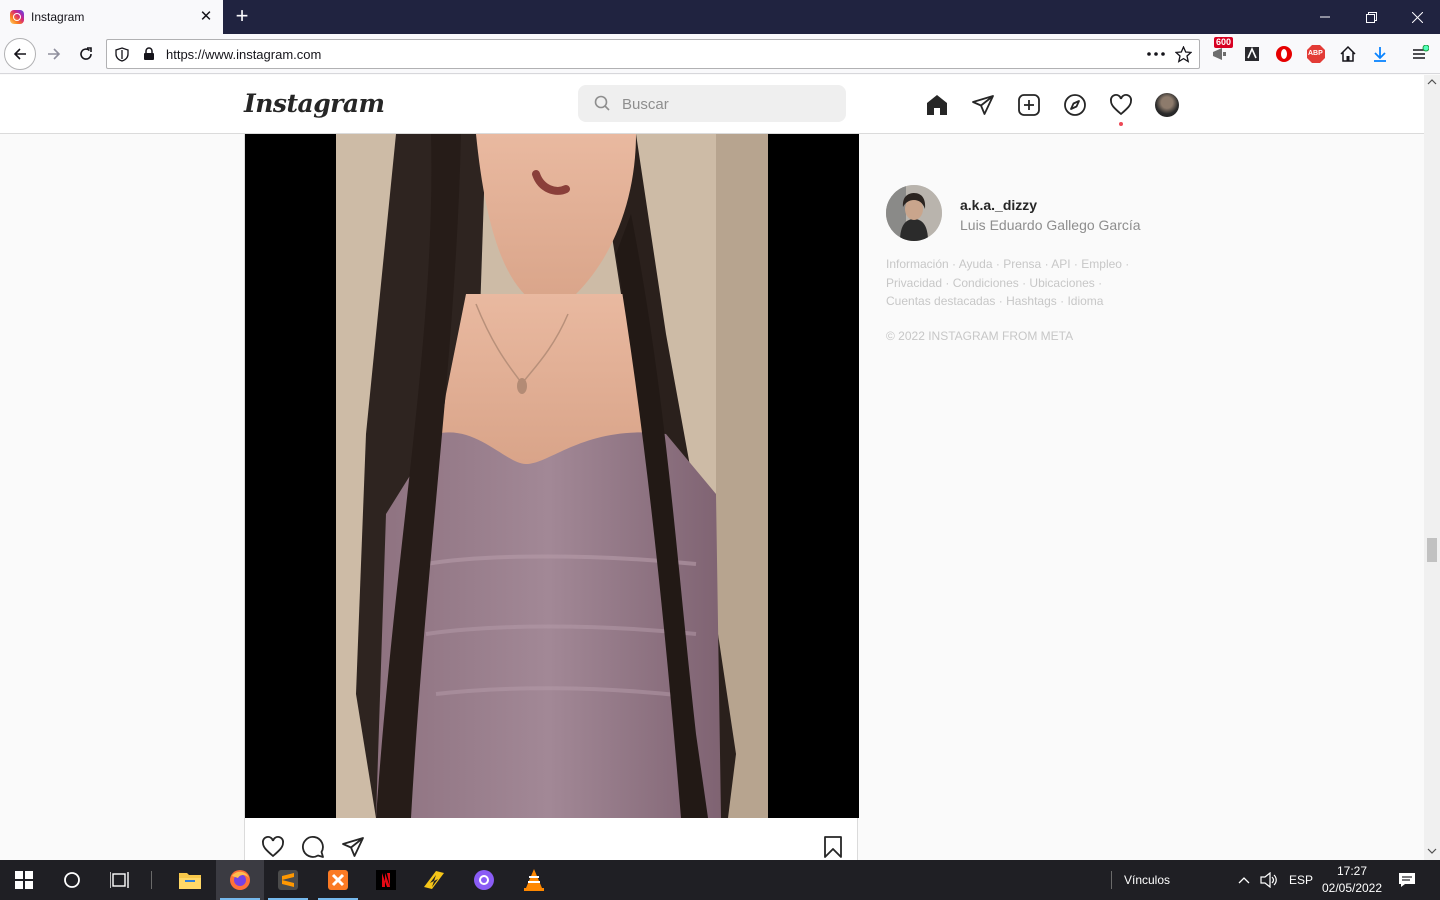  I want to click on profile-avatar-button, so click(1167, 105).